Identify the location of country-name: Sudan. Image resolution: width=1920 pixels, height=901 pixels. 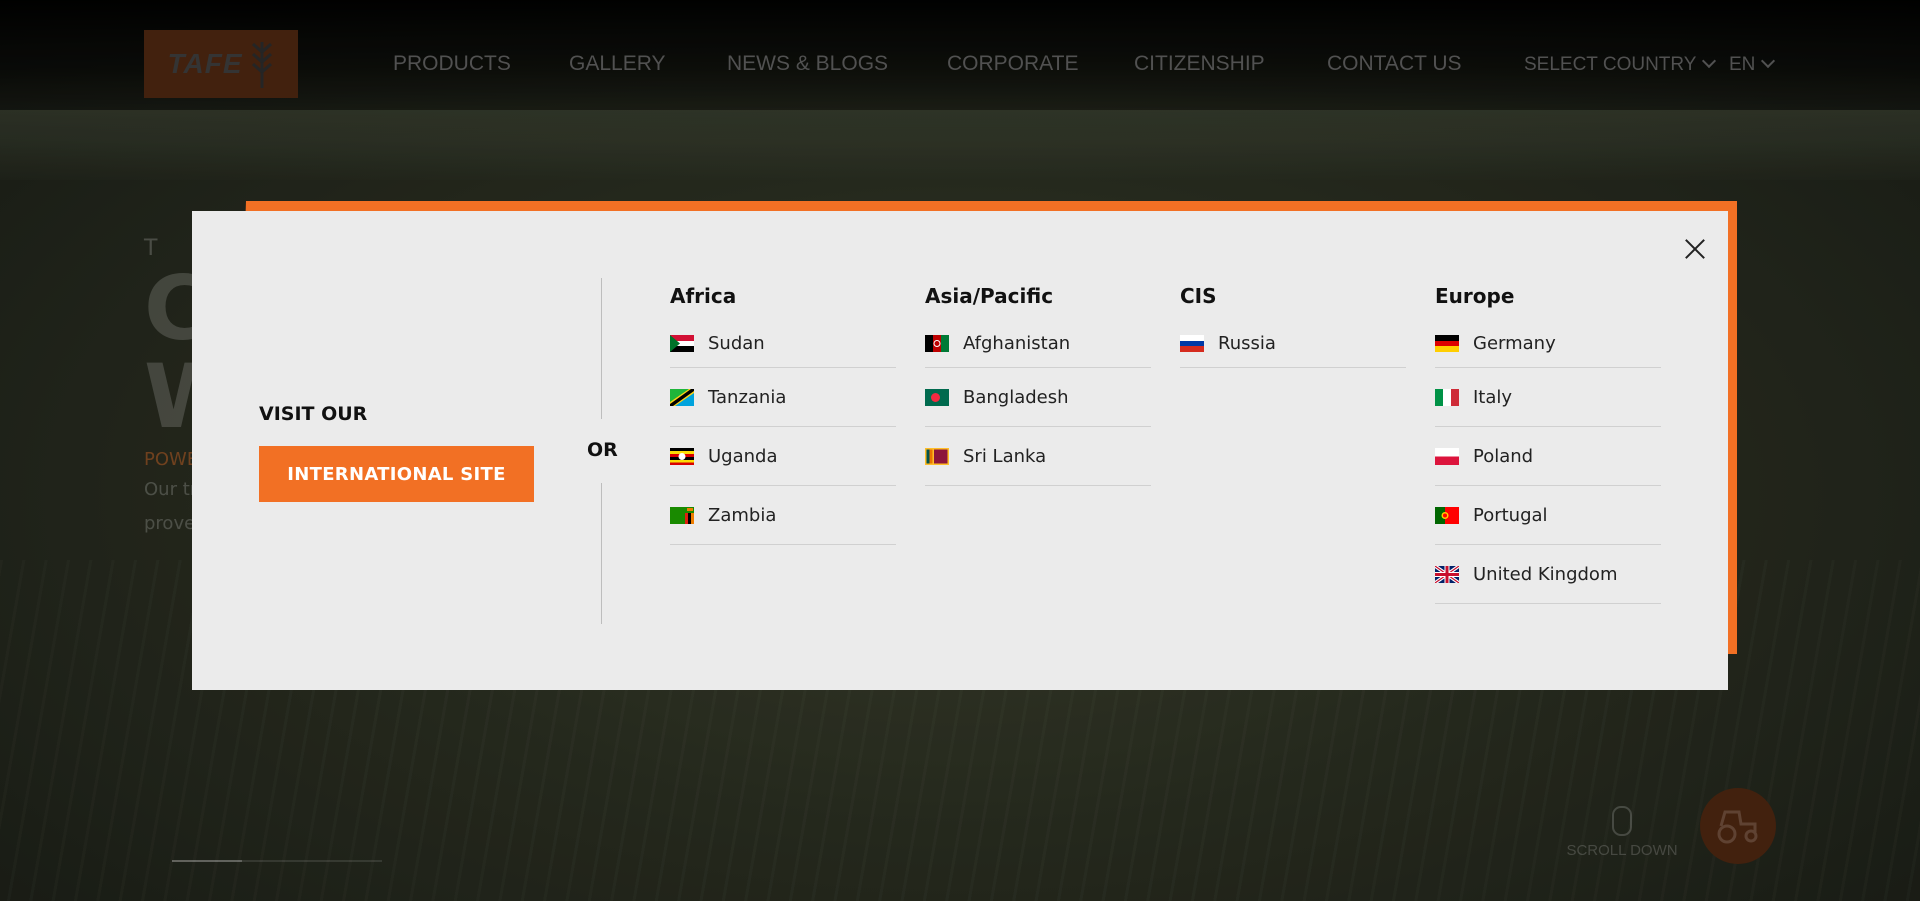
(736, 343).